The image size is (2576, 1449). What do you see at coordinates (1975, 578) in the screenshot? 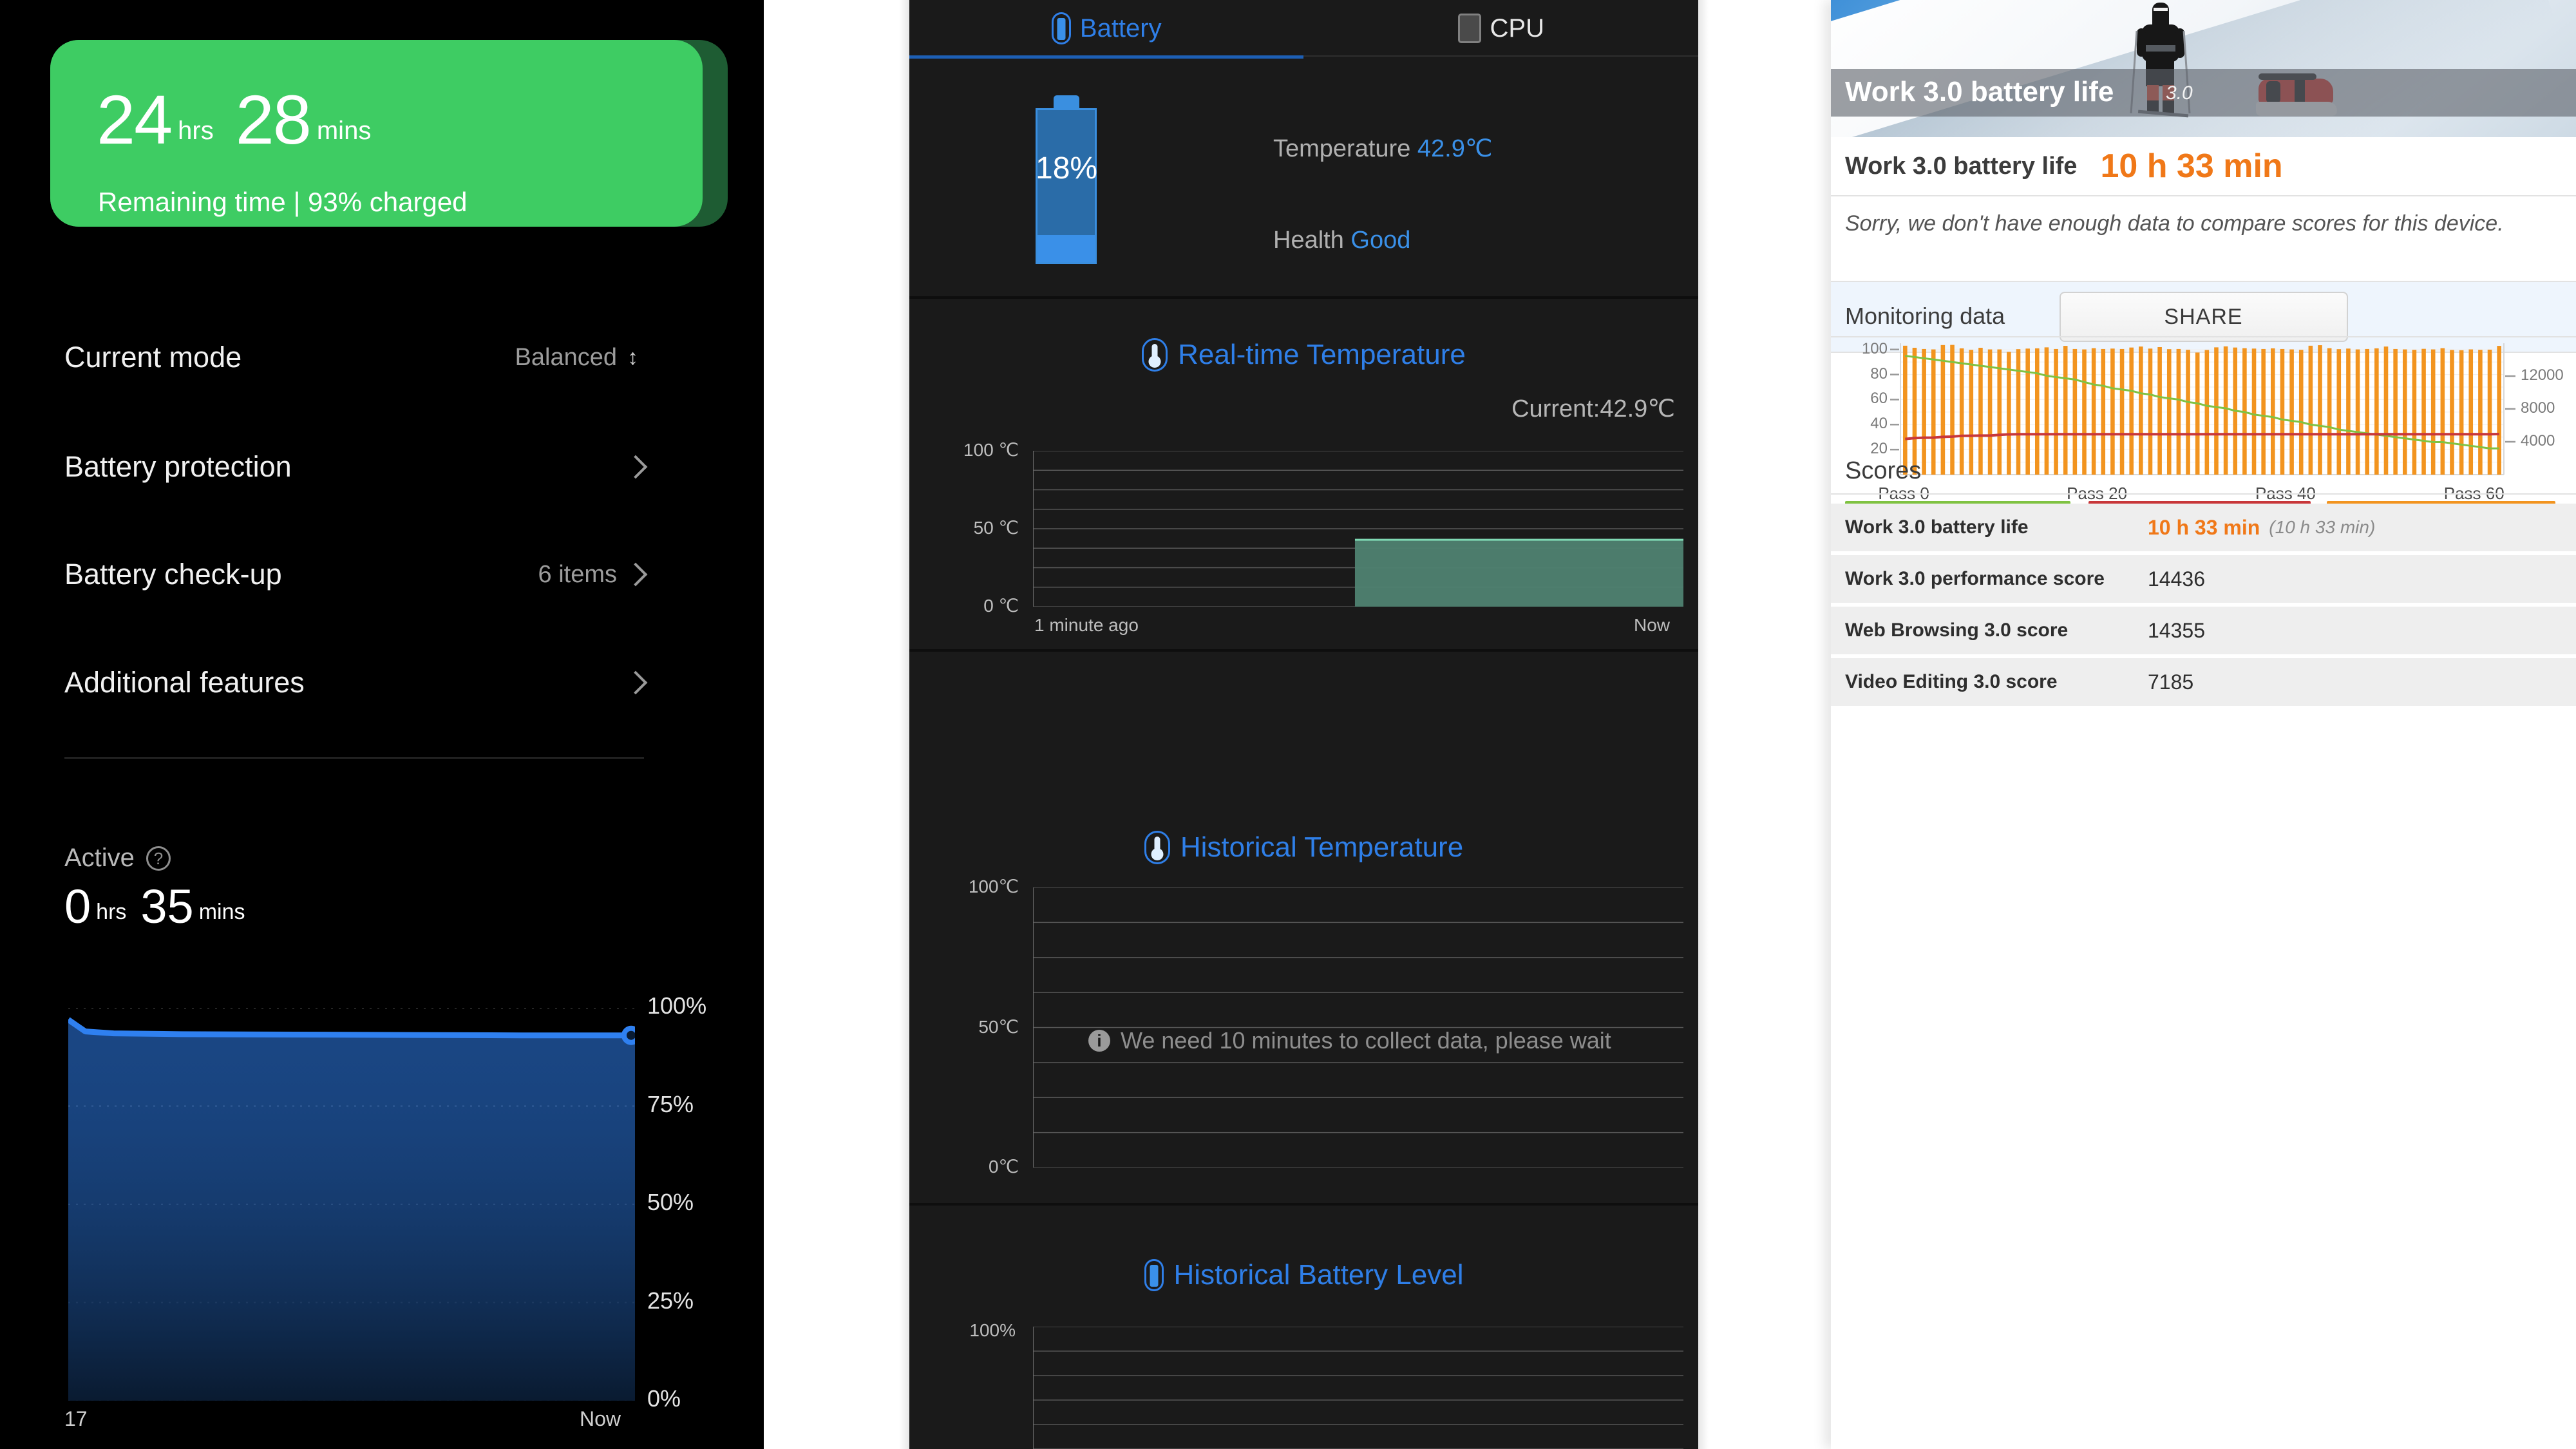
I see `score-name: Work 3.0 performance score` at bounding box center [1975, 578].